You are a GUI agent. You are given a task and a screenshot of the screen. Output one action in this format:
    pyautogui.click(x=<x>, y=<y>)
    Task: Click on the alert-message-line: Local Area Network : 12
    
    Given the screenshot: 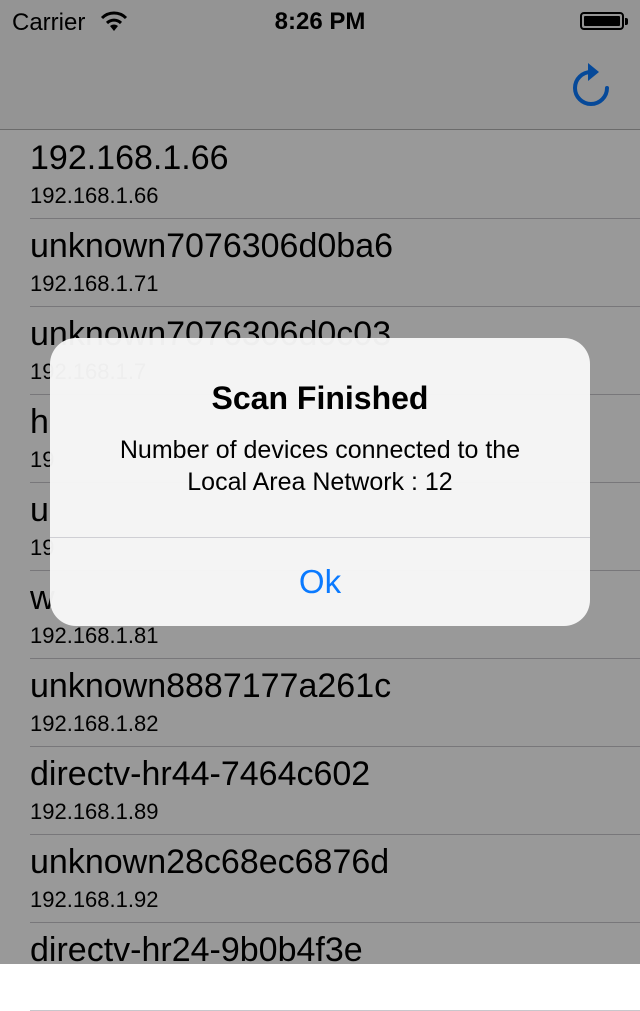 What is the action you would take?
    pyautogui.click(x=320, y=482)
    